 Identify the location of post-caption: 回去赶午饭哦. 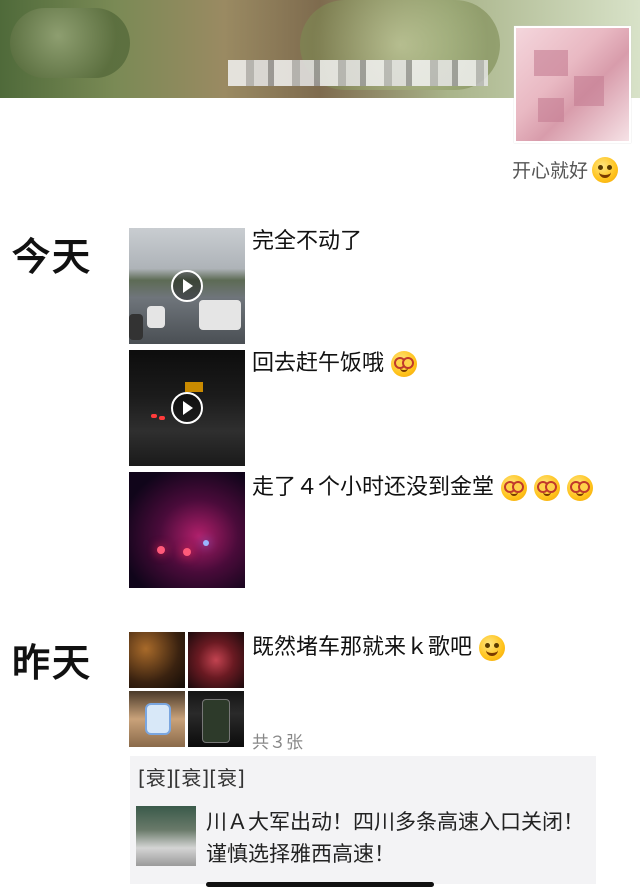
(318, 363).